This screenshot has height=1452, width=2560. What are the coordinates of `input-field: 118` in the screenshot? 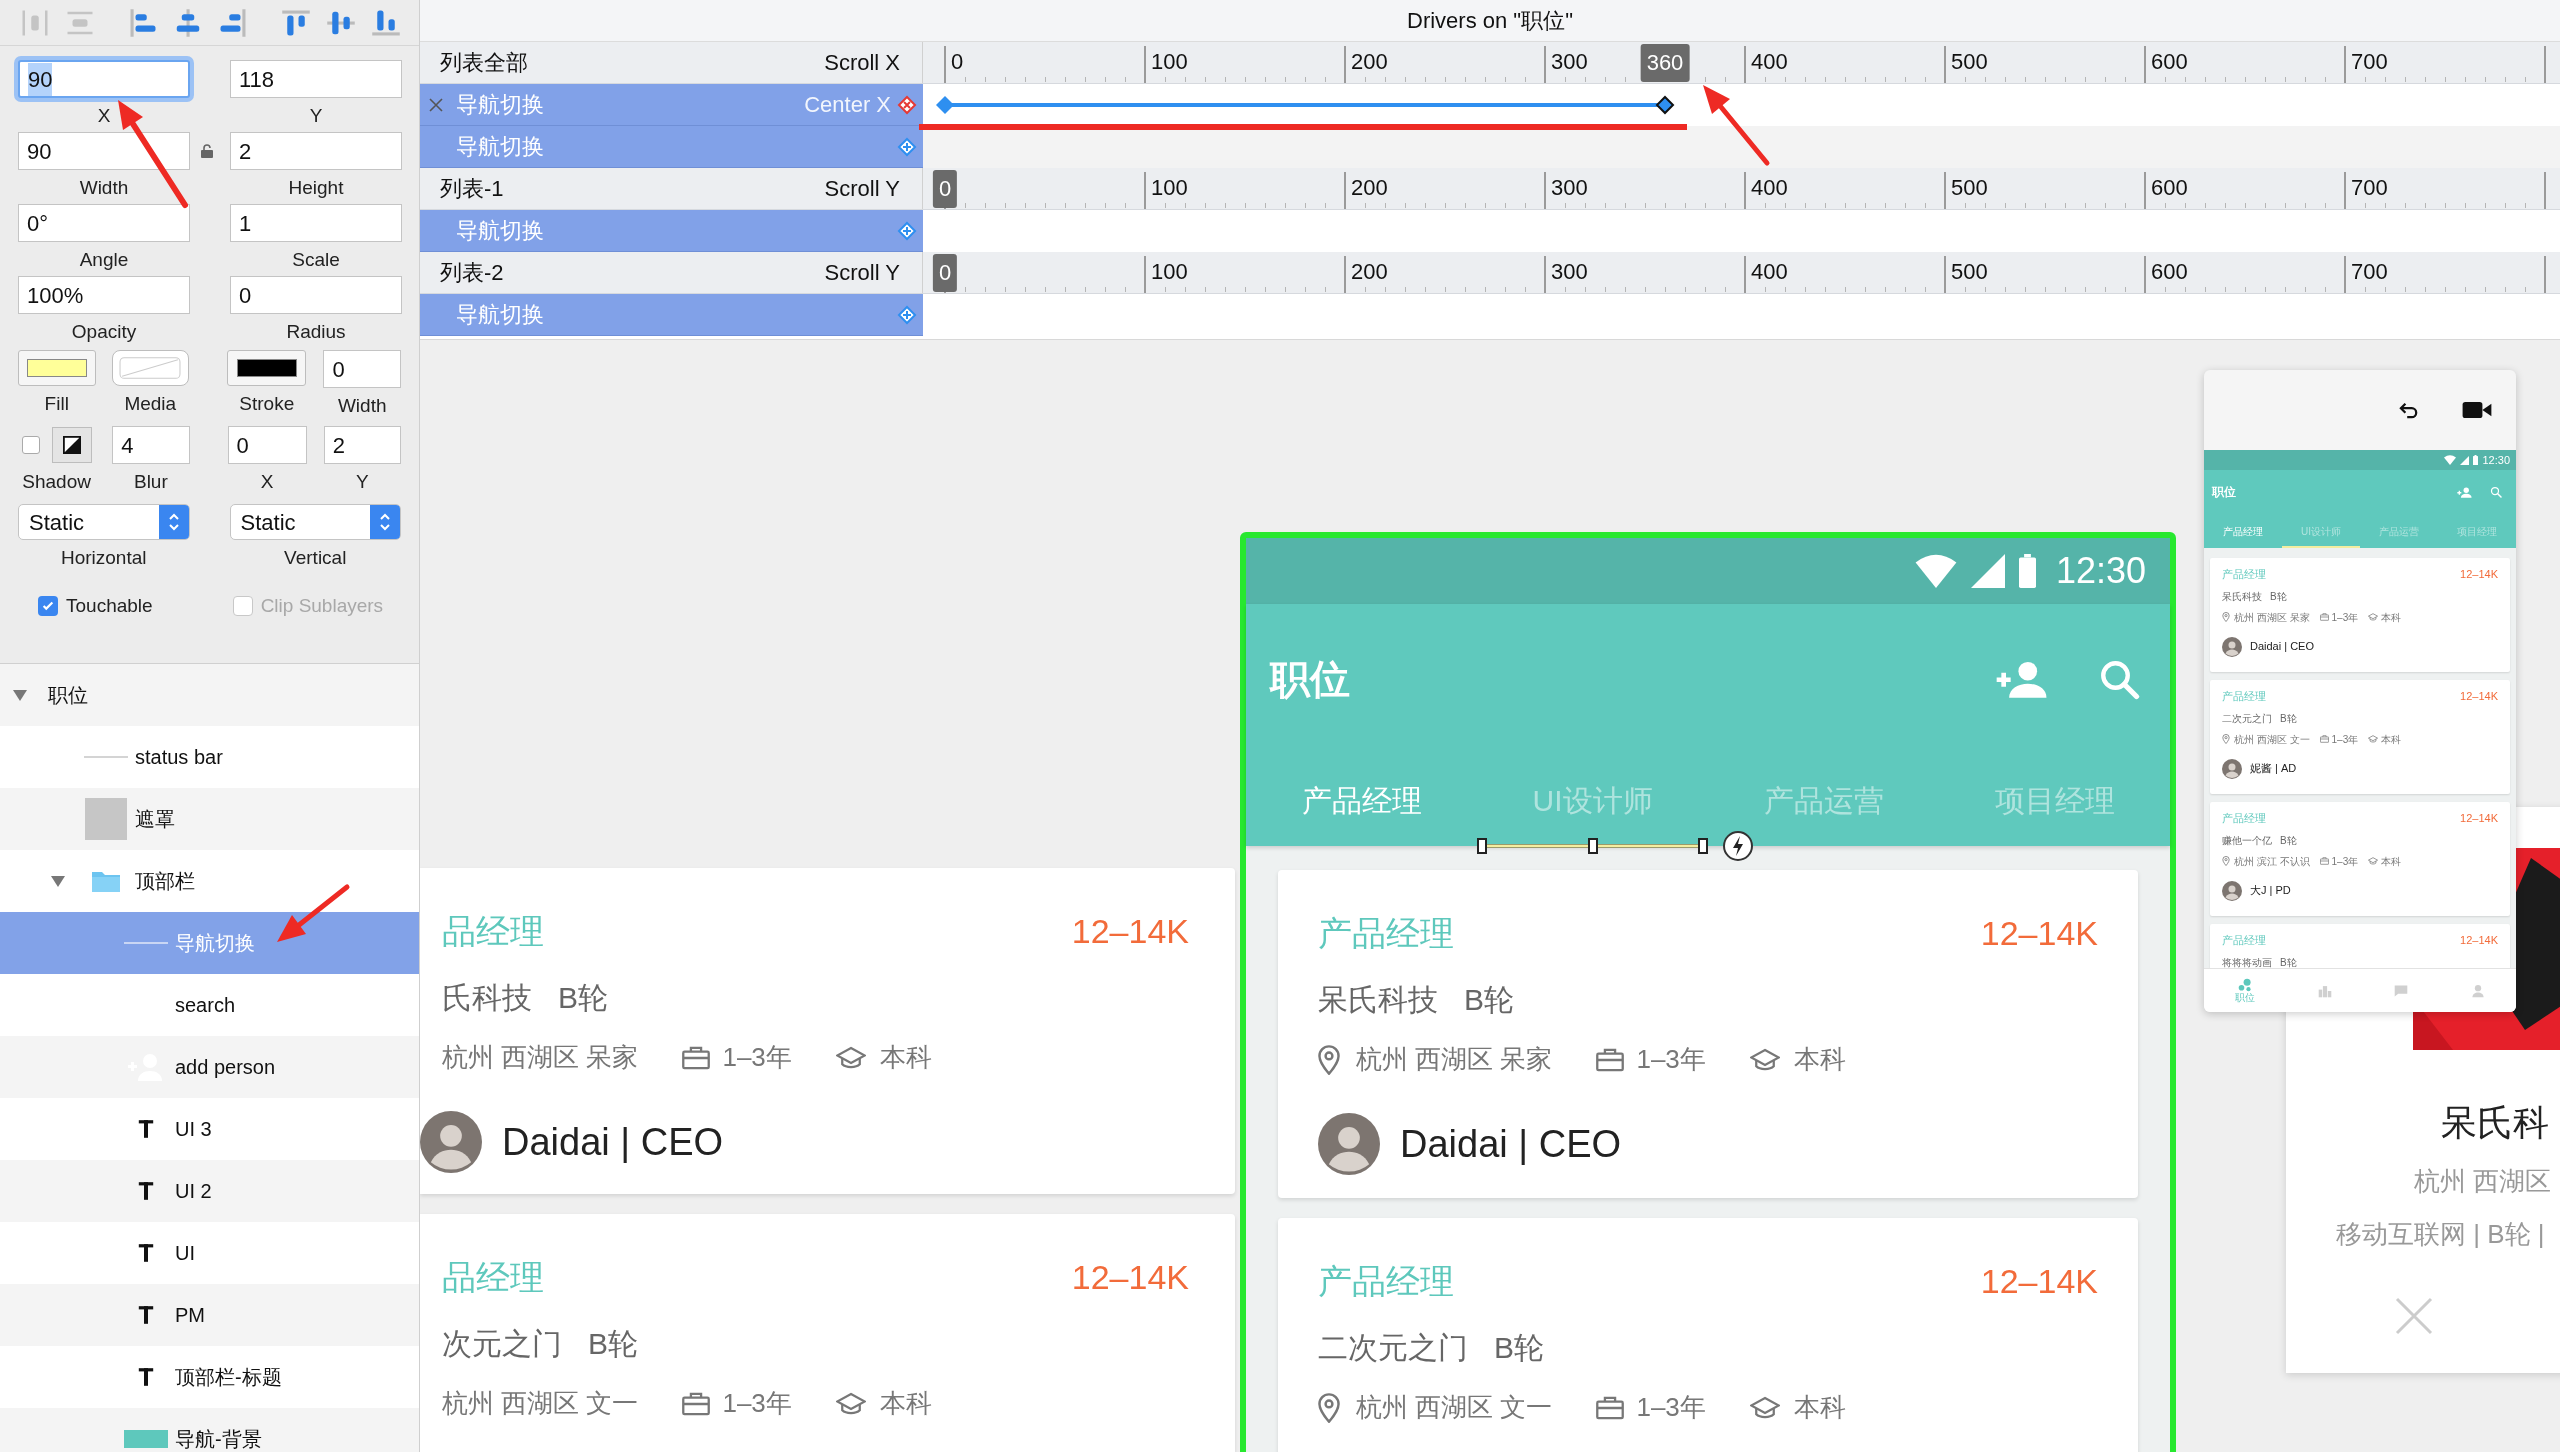 It's located at (316, 79).